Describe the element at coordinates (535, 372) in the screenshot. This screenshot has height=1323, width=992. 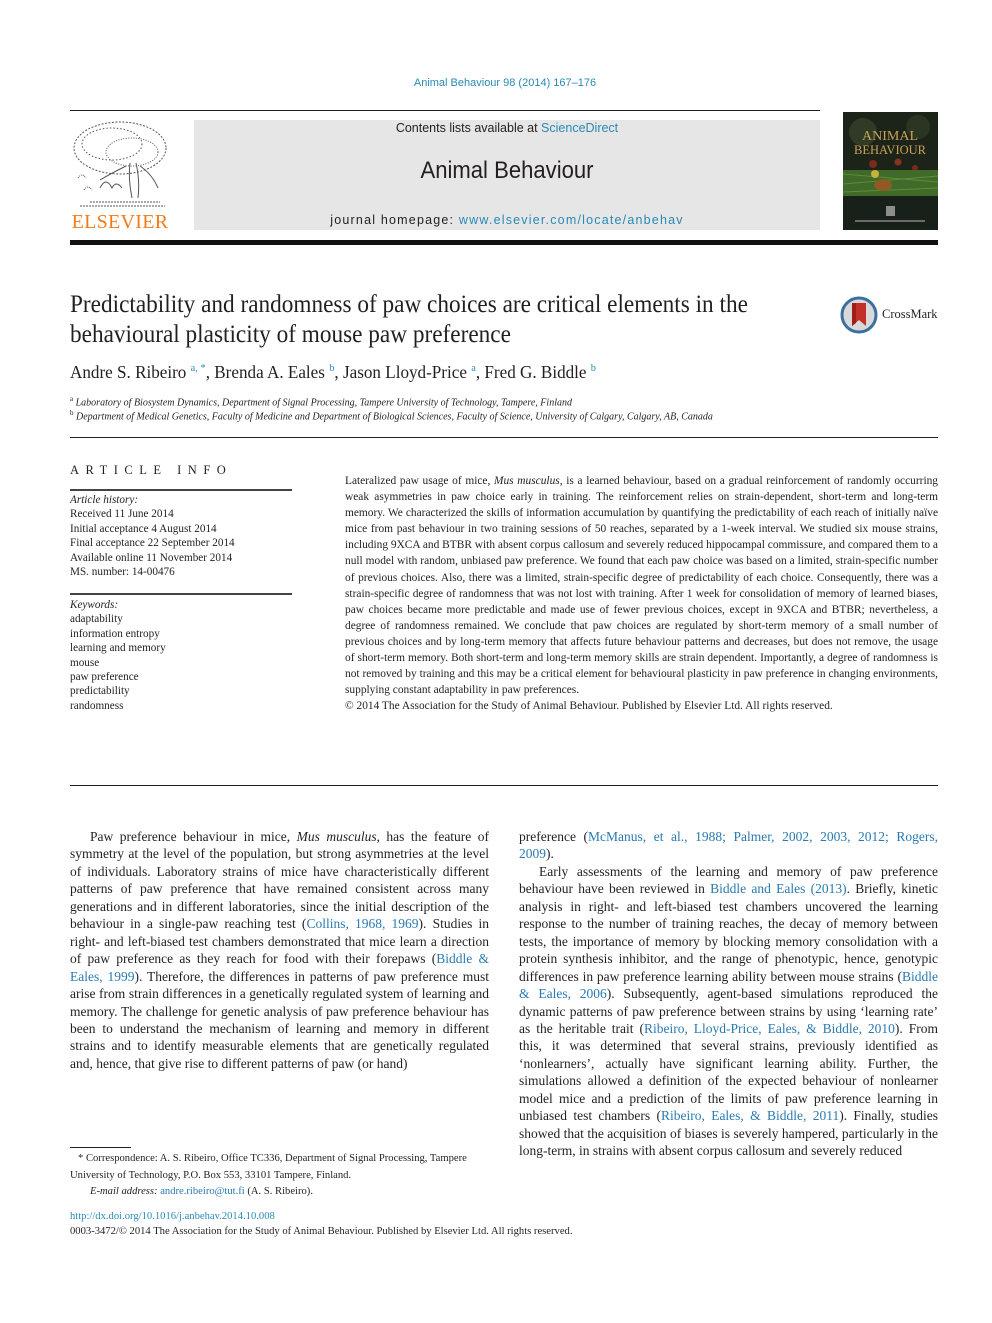
I see `author-name: Fred G. Biddle` at that location.